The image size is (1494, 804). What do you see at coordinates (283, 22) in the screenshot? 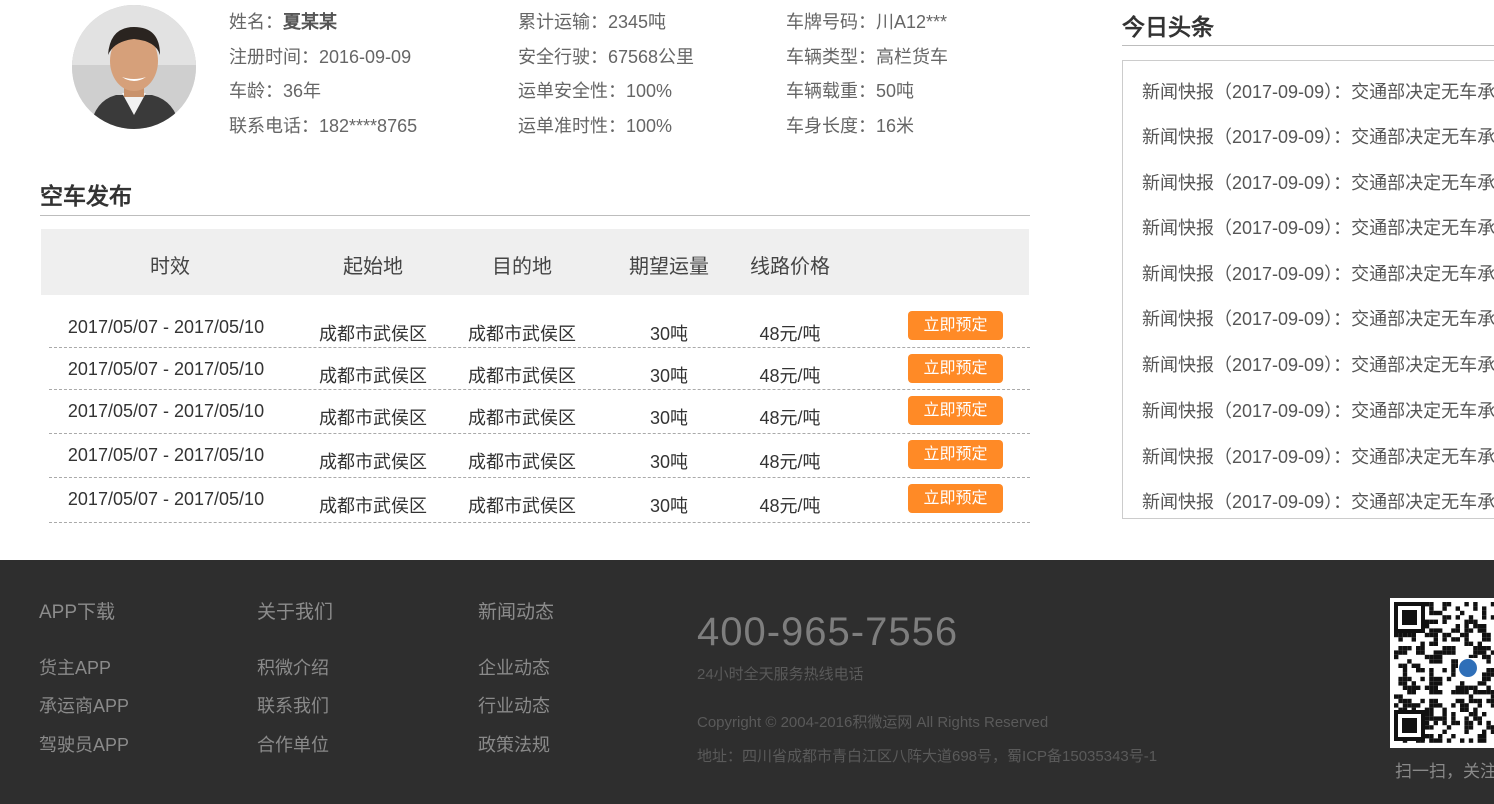
I see `profile-name: 姓名：夏某某` at bounding box center [283, 22].